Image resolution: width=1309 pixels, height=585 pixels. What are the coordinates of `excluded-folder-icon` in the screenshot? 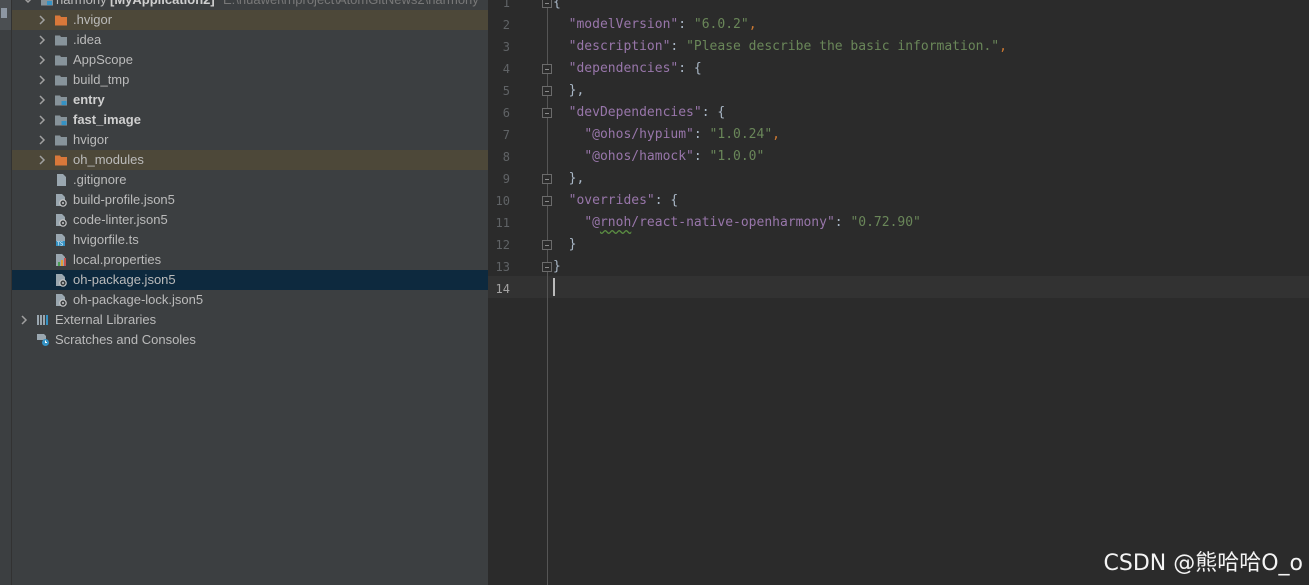 It's located at (61, 160).